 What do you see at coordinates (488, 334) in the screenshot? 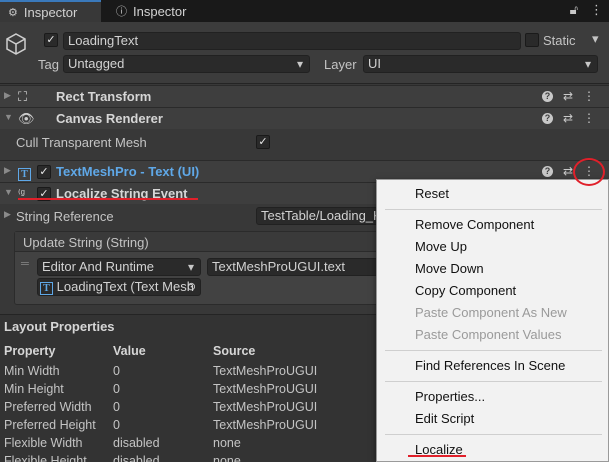
I see `menu-item-paste-component-values: Paste Component Values` at bounding box center [488, 334].